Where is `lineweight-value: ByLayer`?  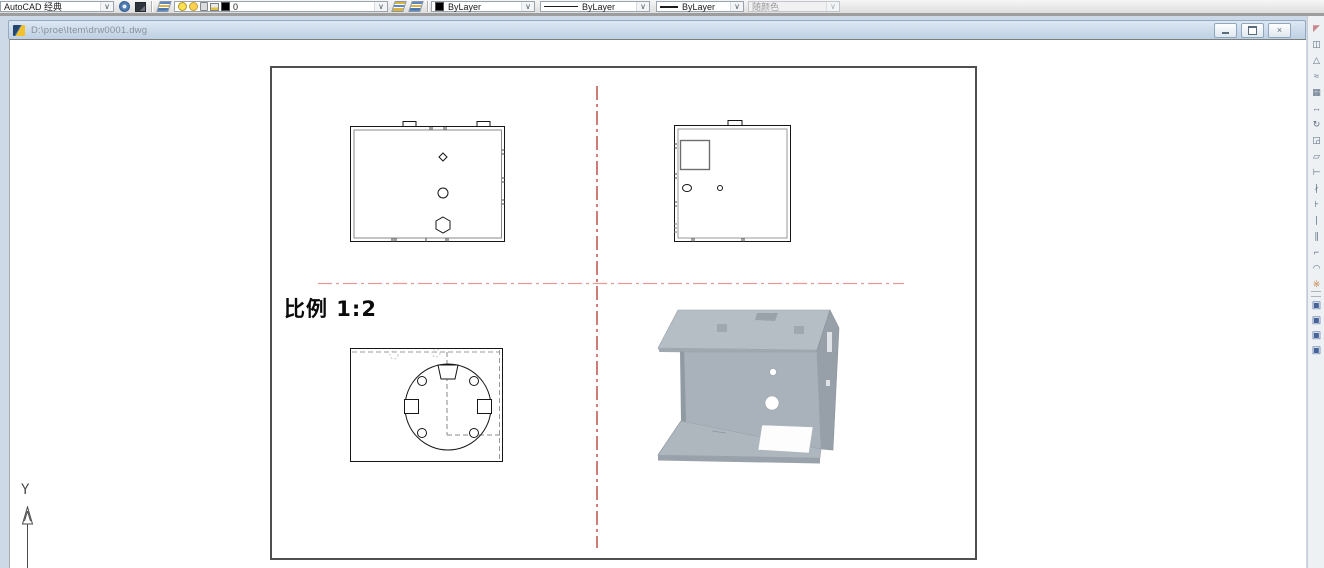
lineweight-value: ByLayer is located at coordinates (699, 6).